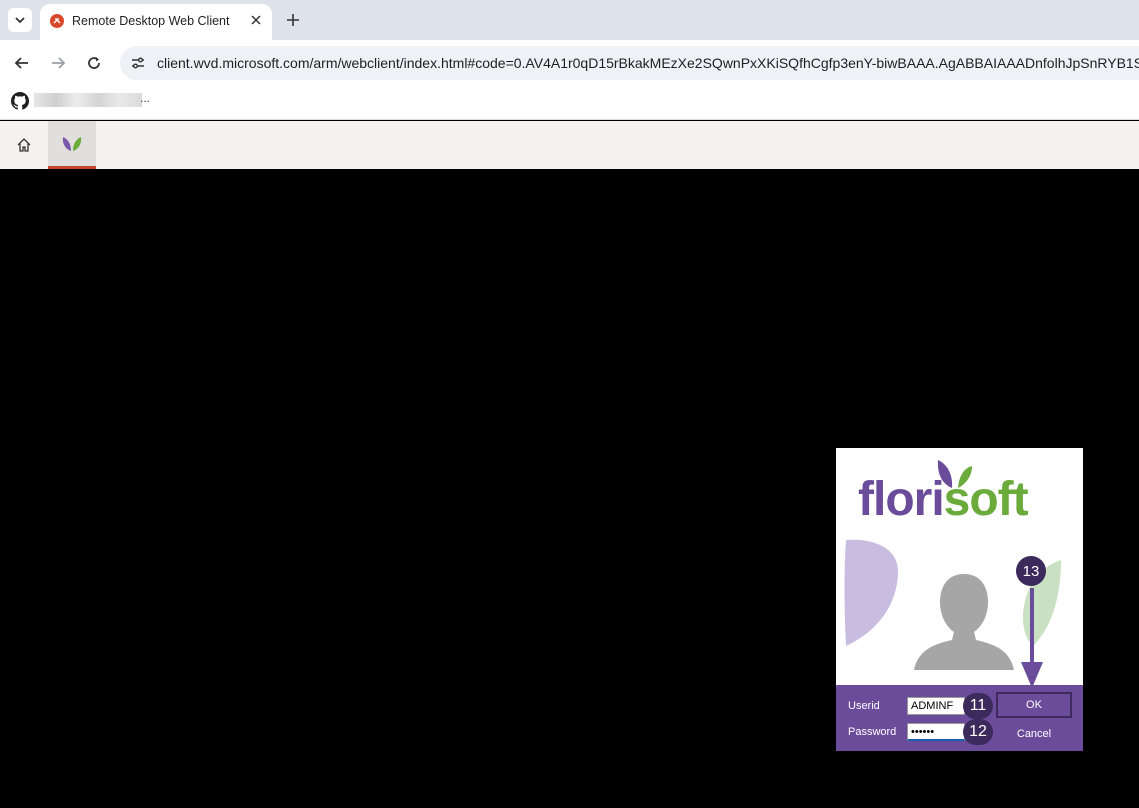 Image resolution: width=1139 pixels, height=808 pixels. Describe the element at coordinates (936, 706) in the screenshot. I see `userid-field: ADMINF` at that location.